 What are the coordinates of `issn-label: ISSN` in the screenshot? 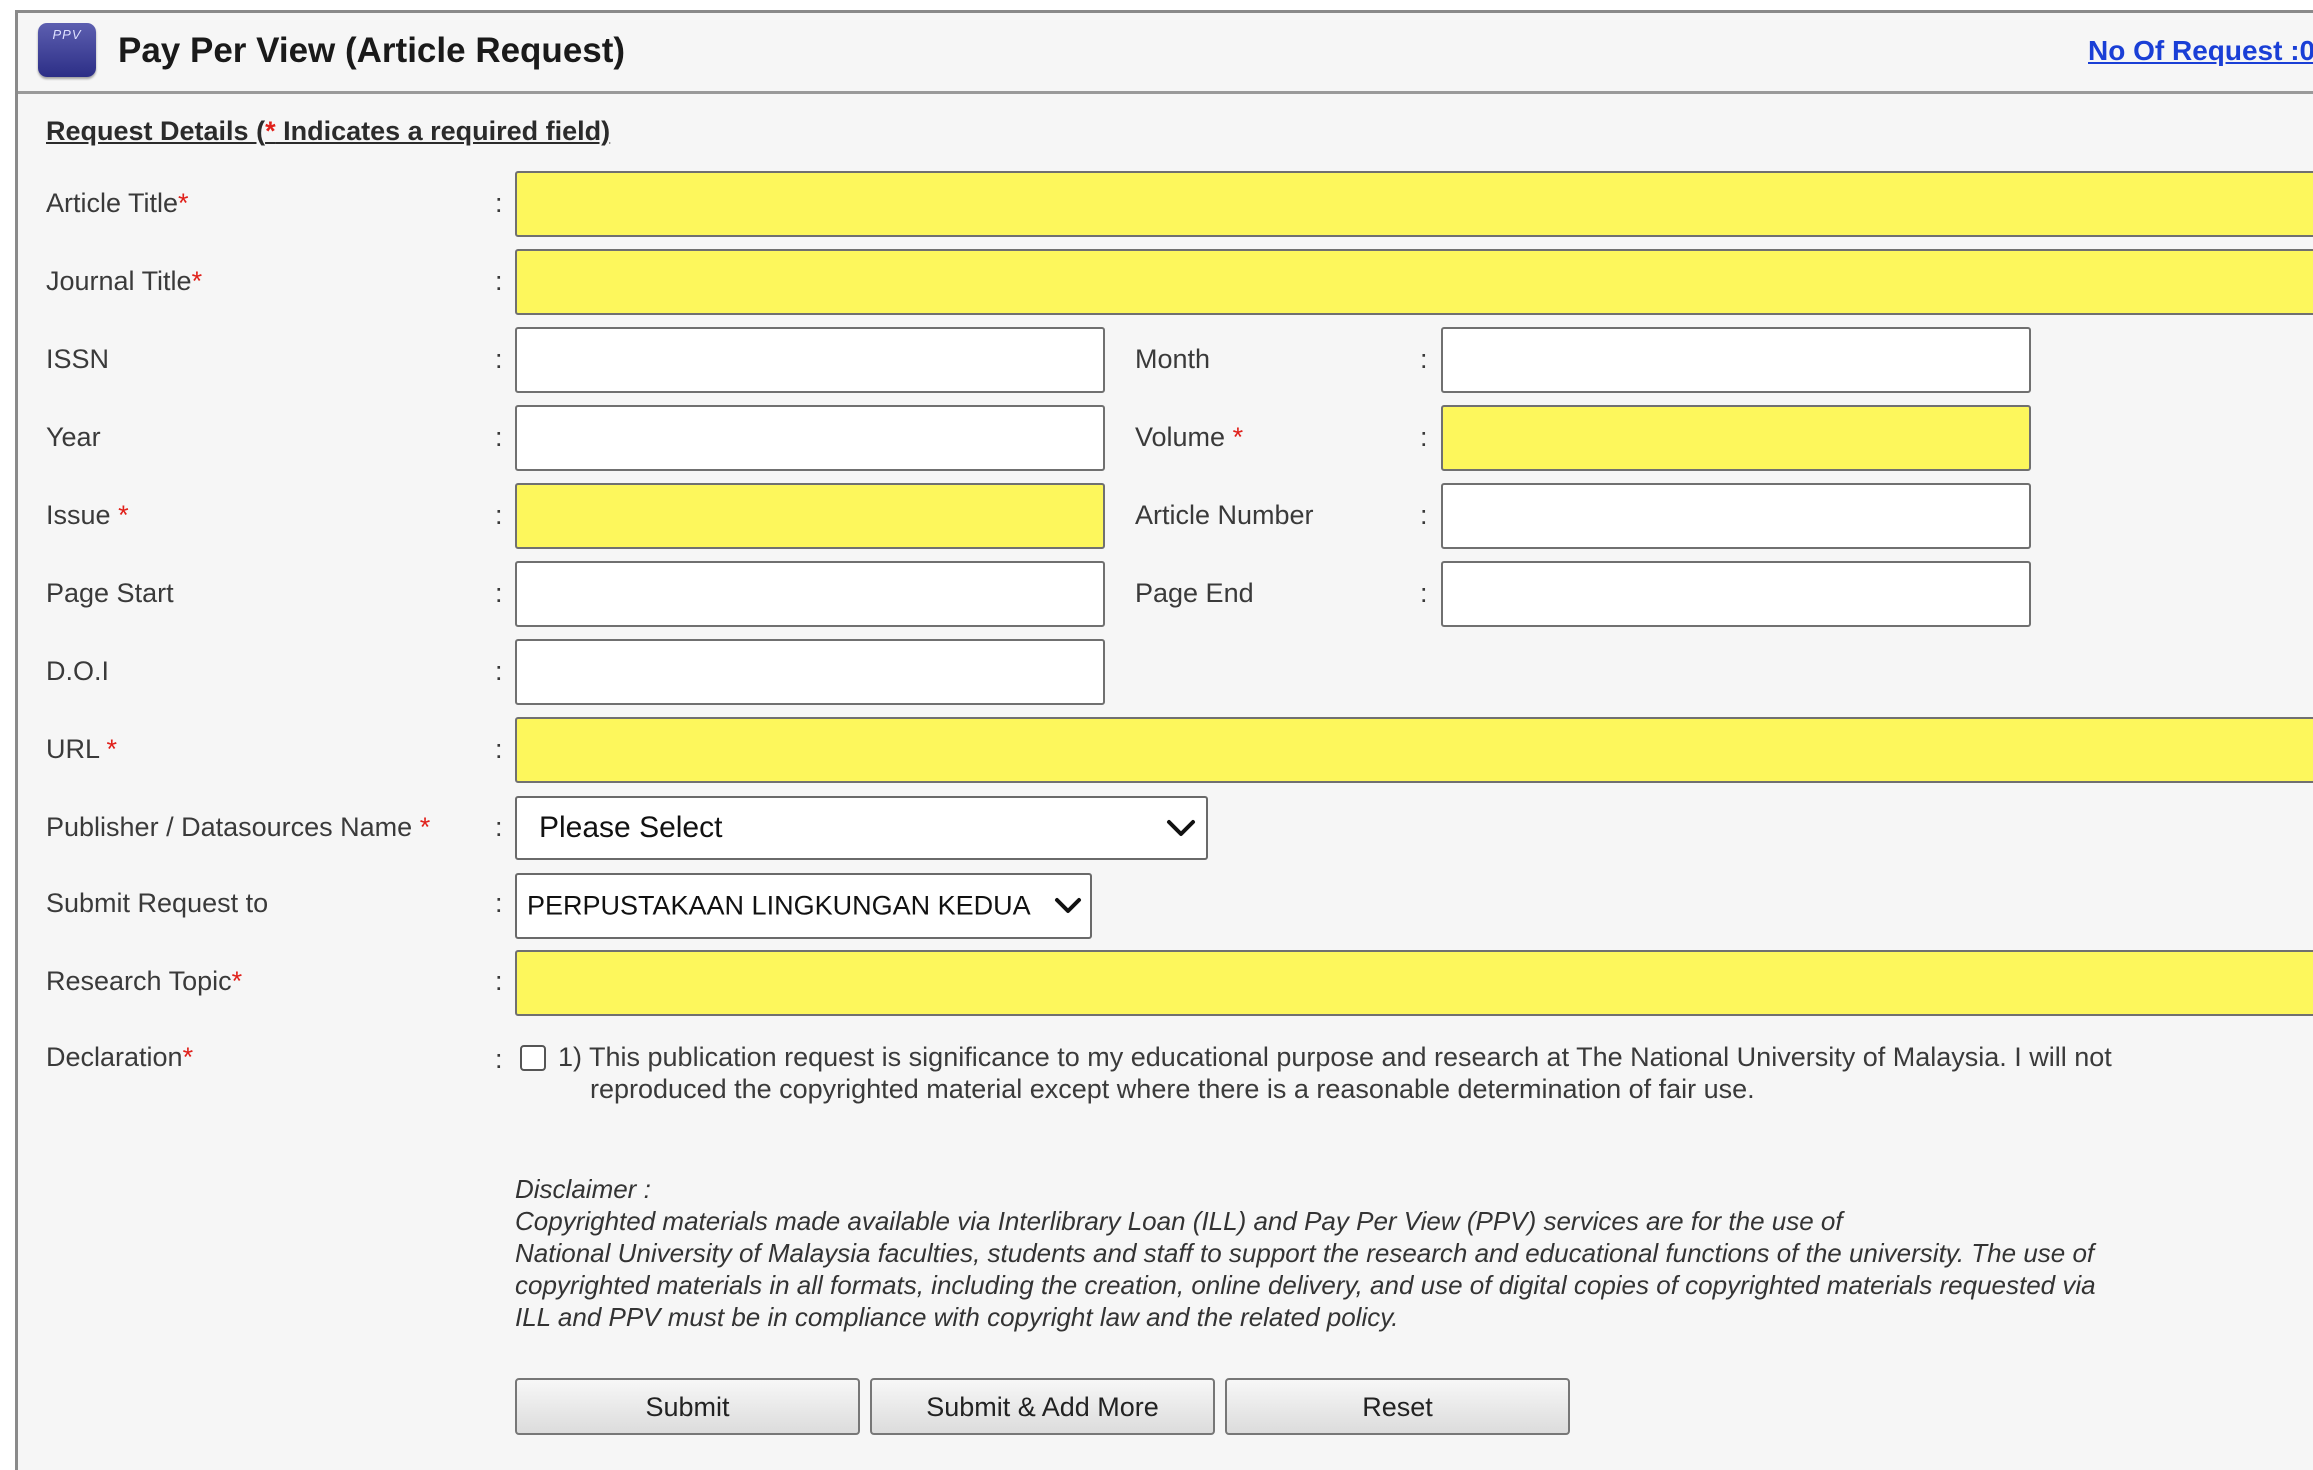 It's located at (78, 359).